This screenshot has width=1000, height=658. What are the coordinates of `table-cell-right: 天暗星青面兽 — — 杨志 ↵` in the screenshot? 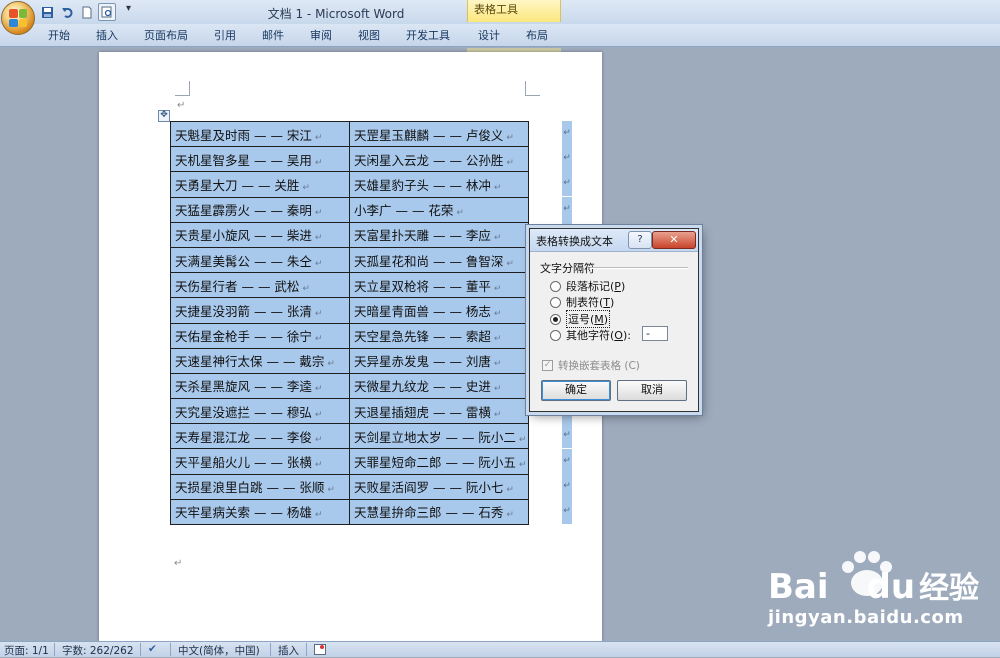 It's located at (439, 310).